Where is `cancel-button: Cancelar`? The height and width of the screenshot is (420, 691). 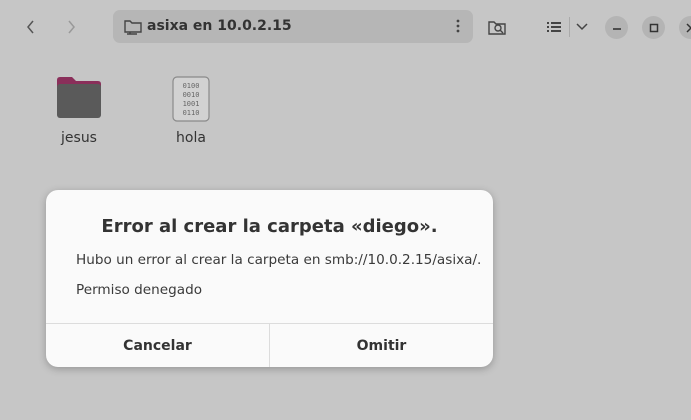
cancel-button: Cancelar is located at coordinates (157, 345).